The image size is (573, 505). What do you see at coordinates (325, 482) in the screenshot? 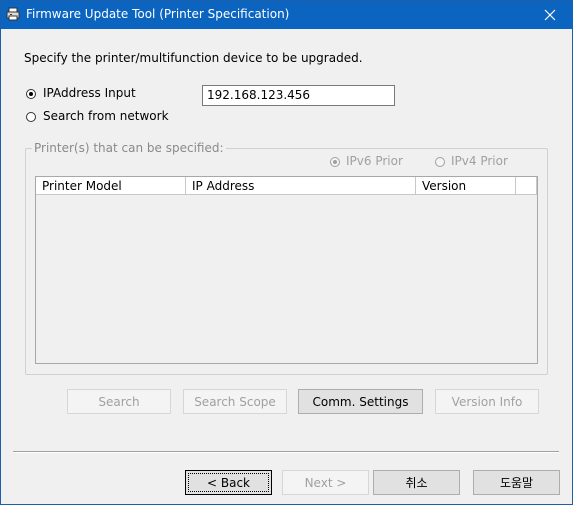
I see `next-button: Next >` at bounding box center [325, 482].